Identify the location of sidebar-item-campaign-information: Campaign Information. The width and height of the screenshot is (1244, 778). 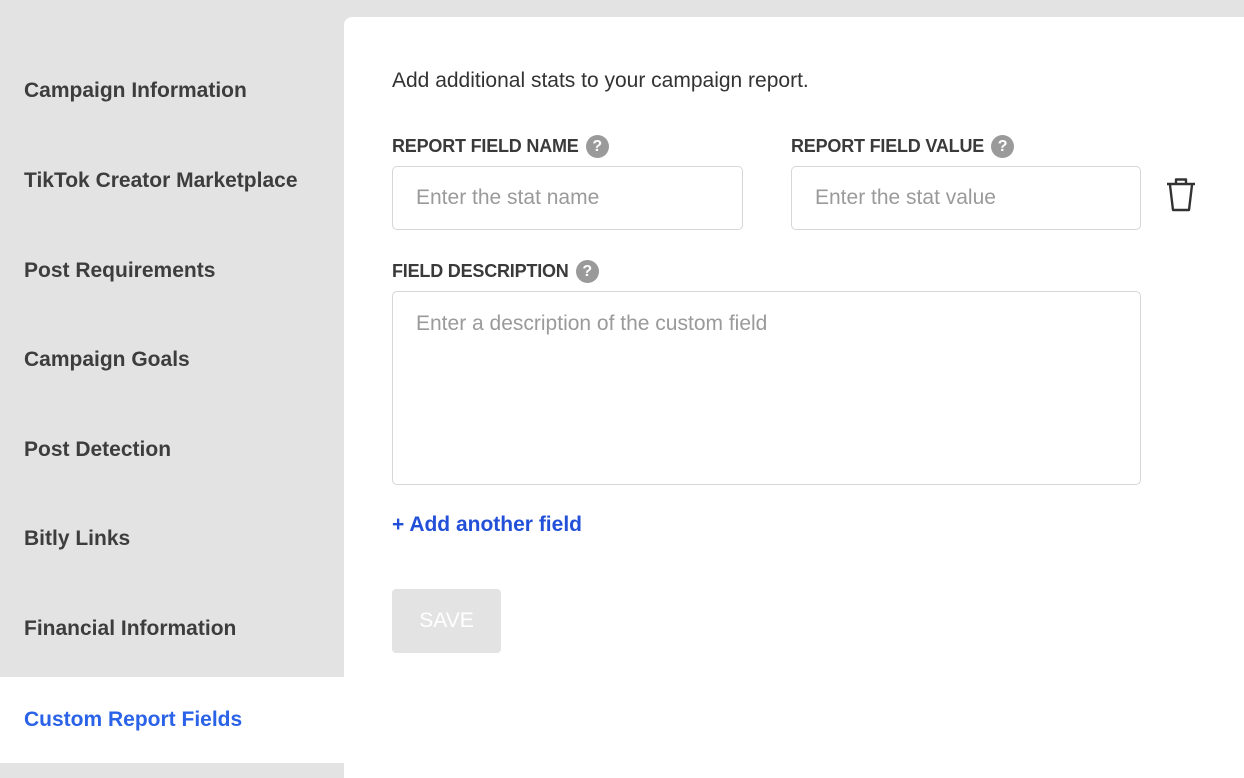
(172, 91).